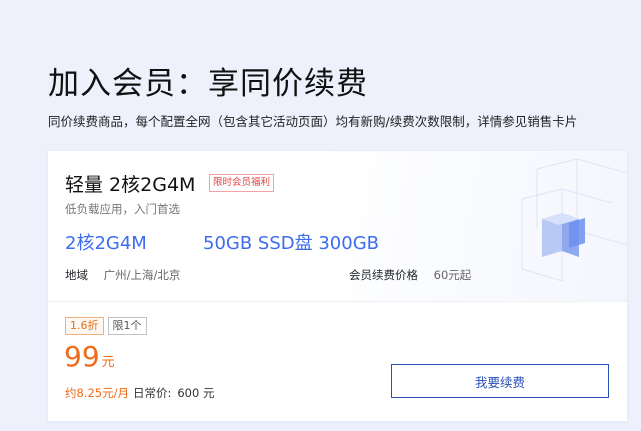 Image resolution: width=641 pixels, height=431 pixels. Describe the element at coordinates (196, 393) in the screenshot. I see `original-price: 600 元` at that location.